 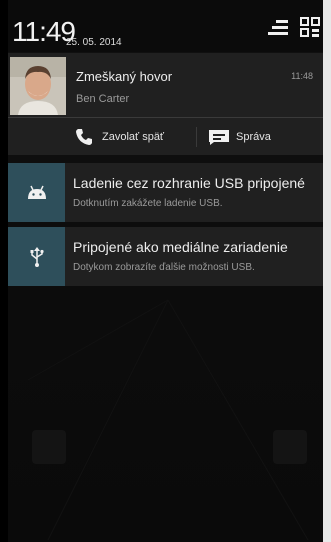 What do you see at coordinates (84, 137) in the screenshot?
I see `phone-icon` at bounding box center [84, 137].